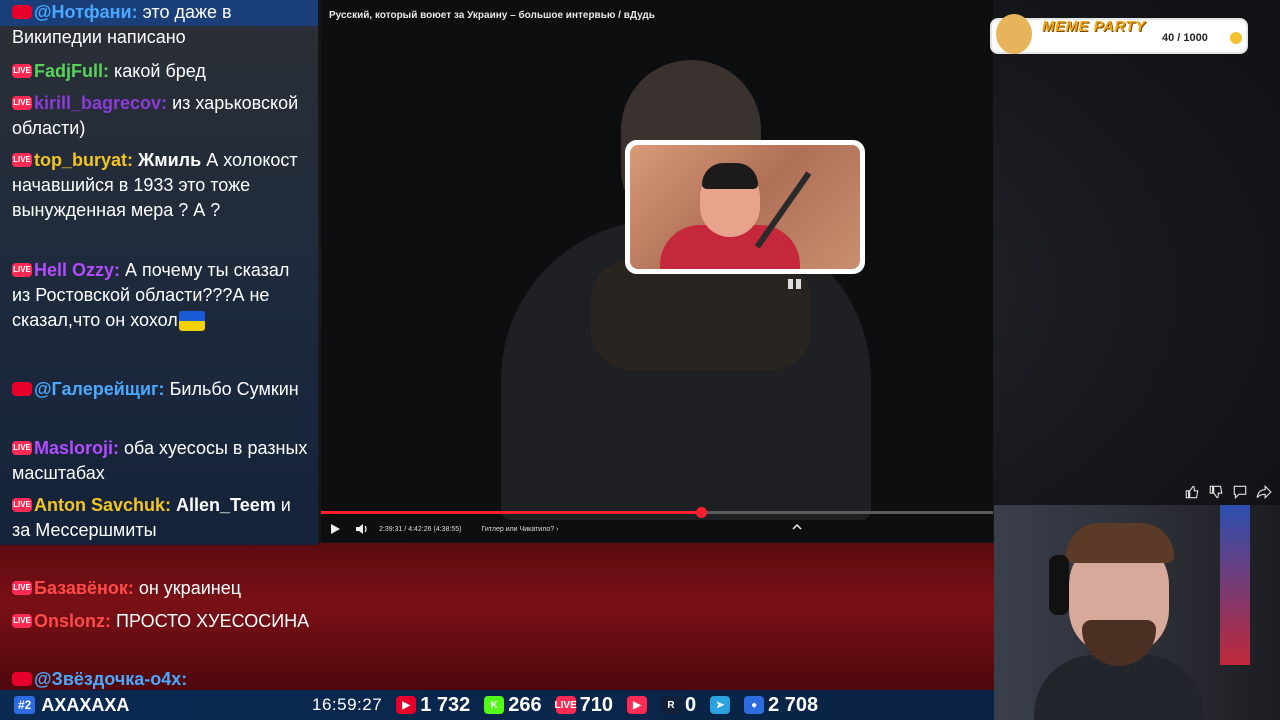 The height and width of the screenshot is (720, 1280). I want to click on platform-stats: 16:59:27 ▶ 1 732 K 266 LIVE 710 ▶ R 0 ➤ ● 2 708, so click(565, 705).